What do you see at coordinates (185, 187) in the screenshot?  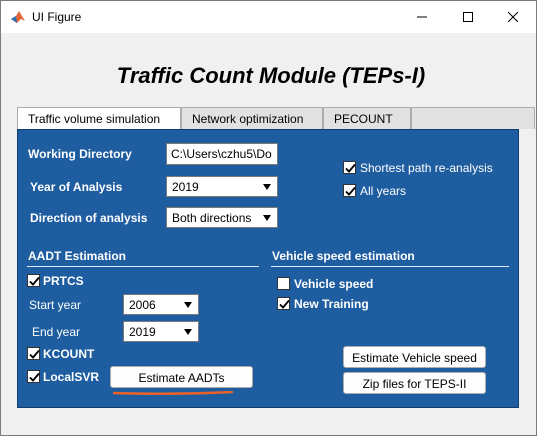 I see `year-of-analysis-value: 2019` at bounding box center [185, 187].